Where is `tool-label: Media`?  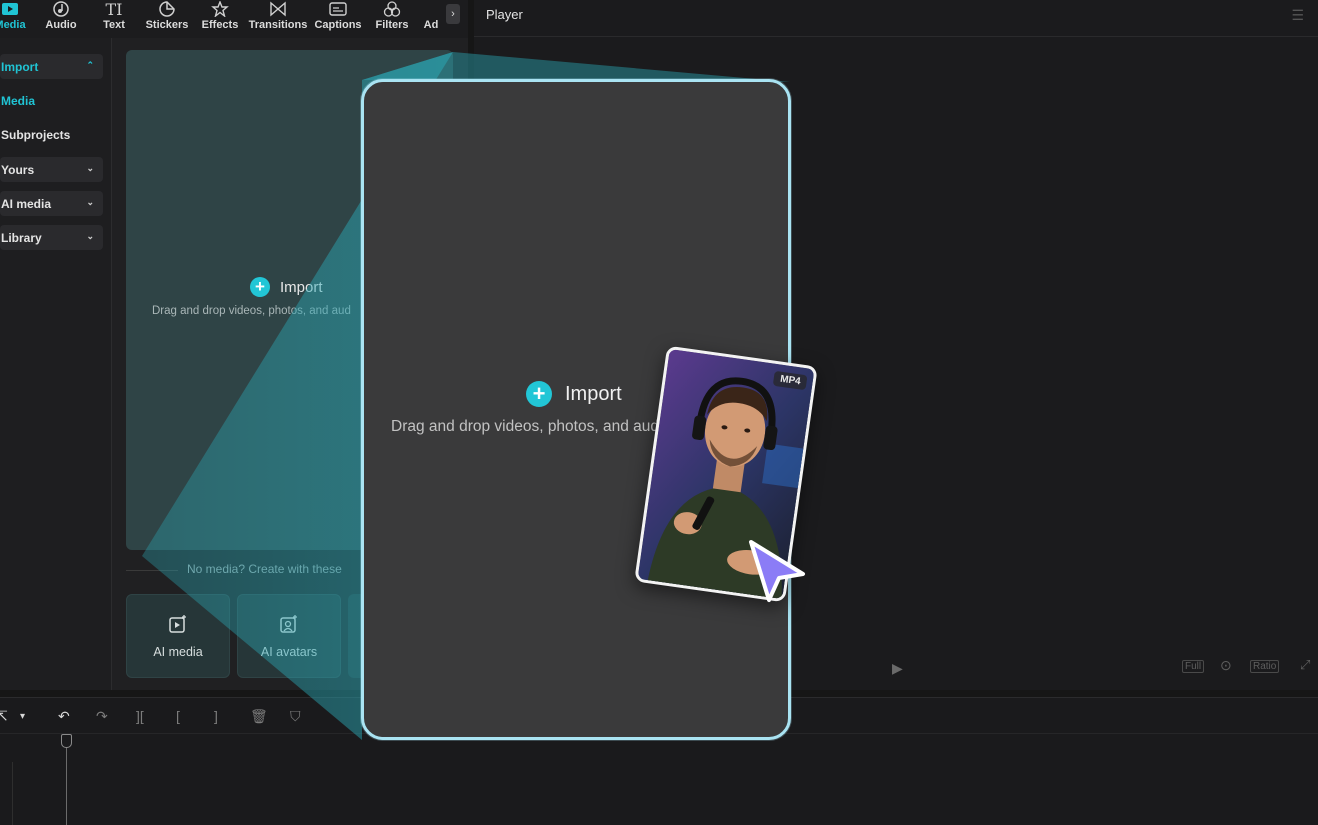 tool-label: Media is located at coordinates (13, 25).